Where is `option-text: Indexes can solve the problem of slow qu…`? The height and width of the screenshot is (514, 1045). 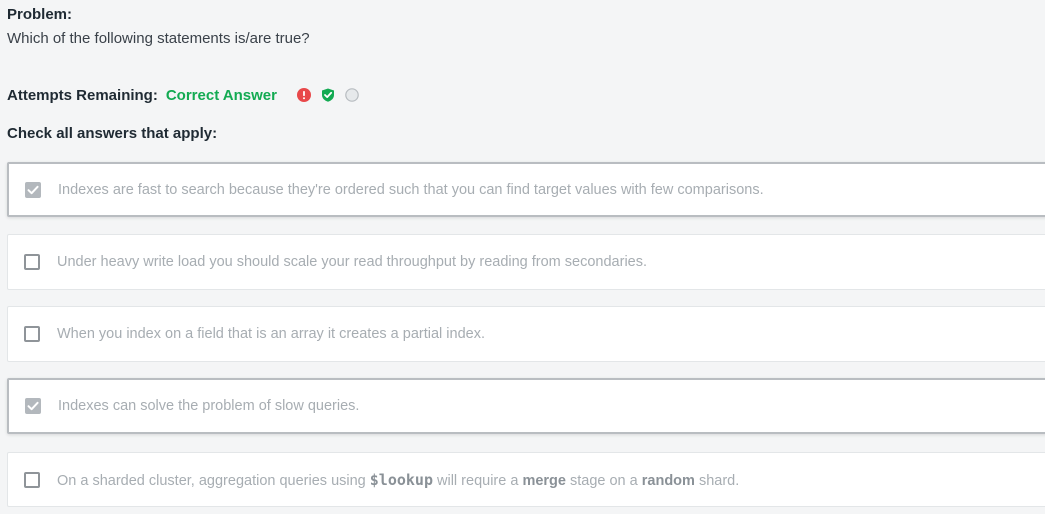
option-text: Indexes can solve the problem of slow qu… is located at coordinates (209, 406).